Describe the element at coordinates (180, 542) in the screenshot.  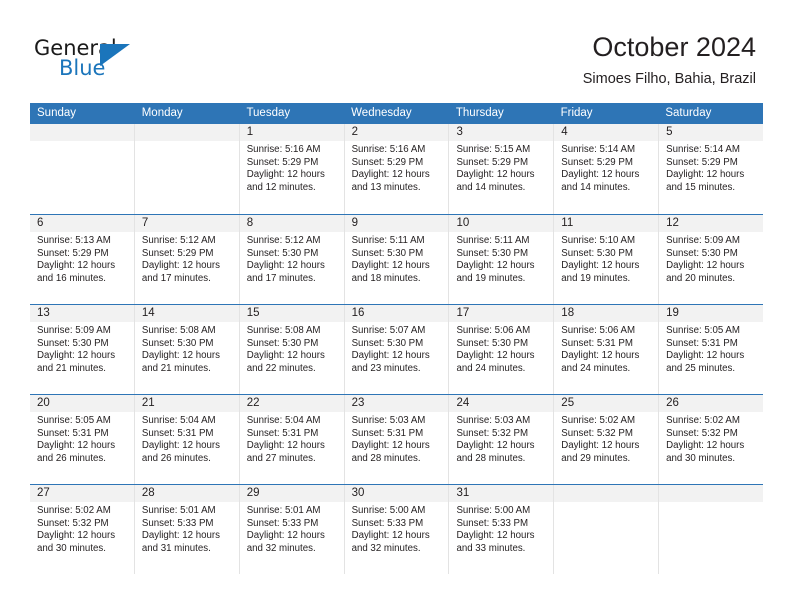
I see `daylight-text: Daylight: 12 hours and 31 minutes.` at that location.